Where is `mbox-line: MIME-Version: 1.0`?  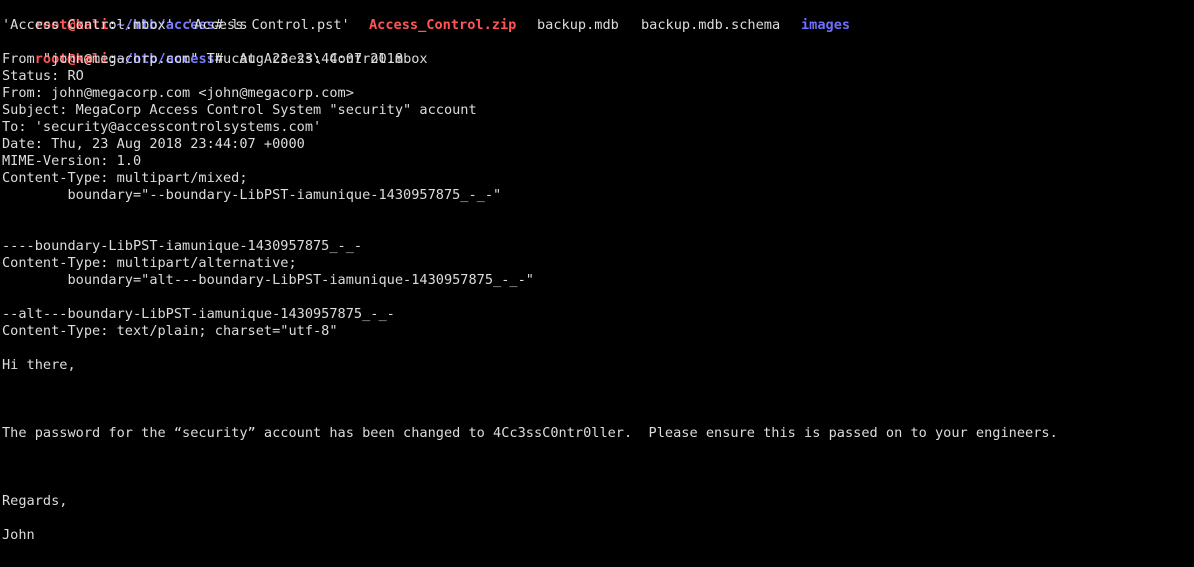
mbox-line: MIME-Version: 1.0 is located at coordinates (72, 161).